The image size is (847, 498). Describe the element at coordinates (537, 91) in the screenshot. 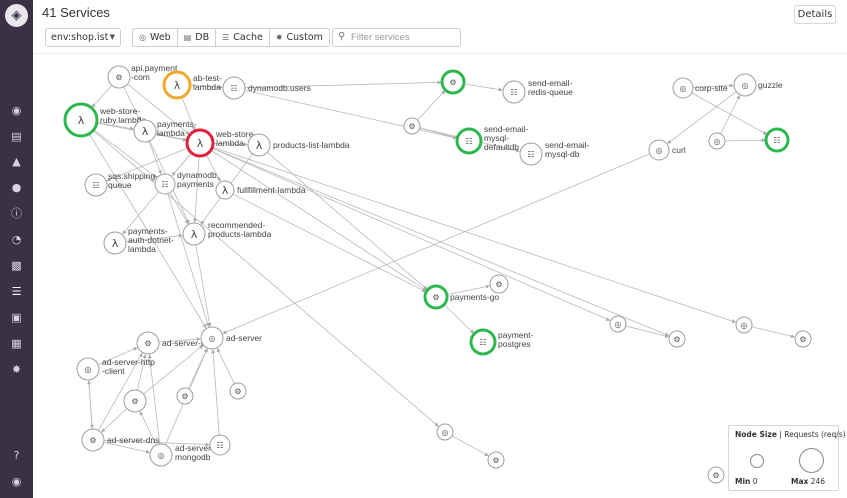

I see `service-node: ☷ send-email-redis-queue` at that location.